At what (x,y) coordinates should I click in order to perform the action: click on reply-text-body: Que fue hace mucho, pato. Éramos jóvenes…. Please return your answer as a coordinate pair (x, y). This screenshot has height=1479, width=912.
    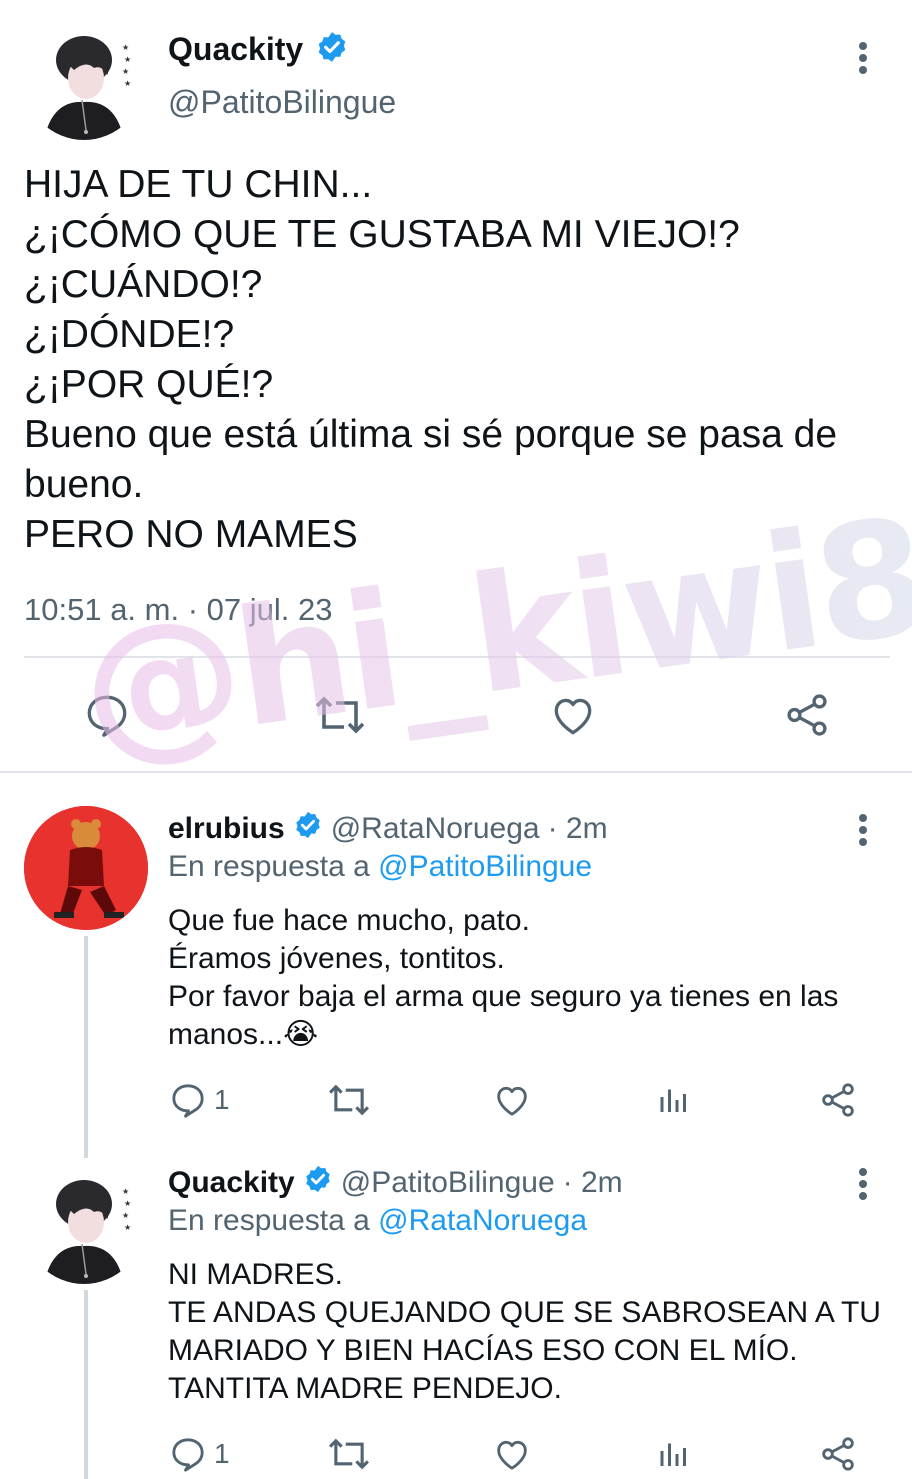
    Looking at the image, I should click on (503, 977).